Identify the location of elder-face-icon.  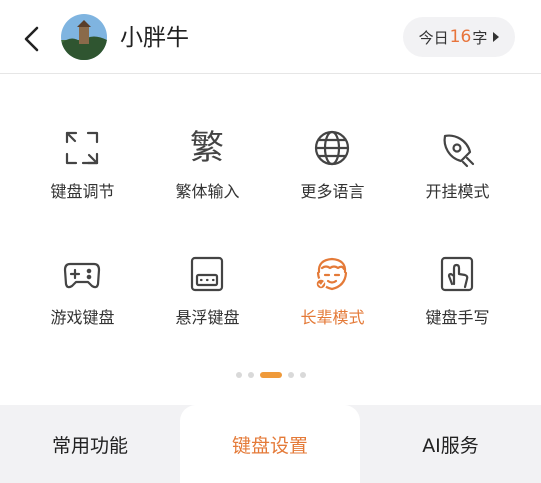
(332, 274).